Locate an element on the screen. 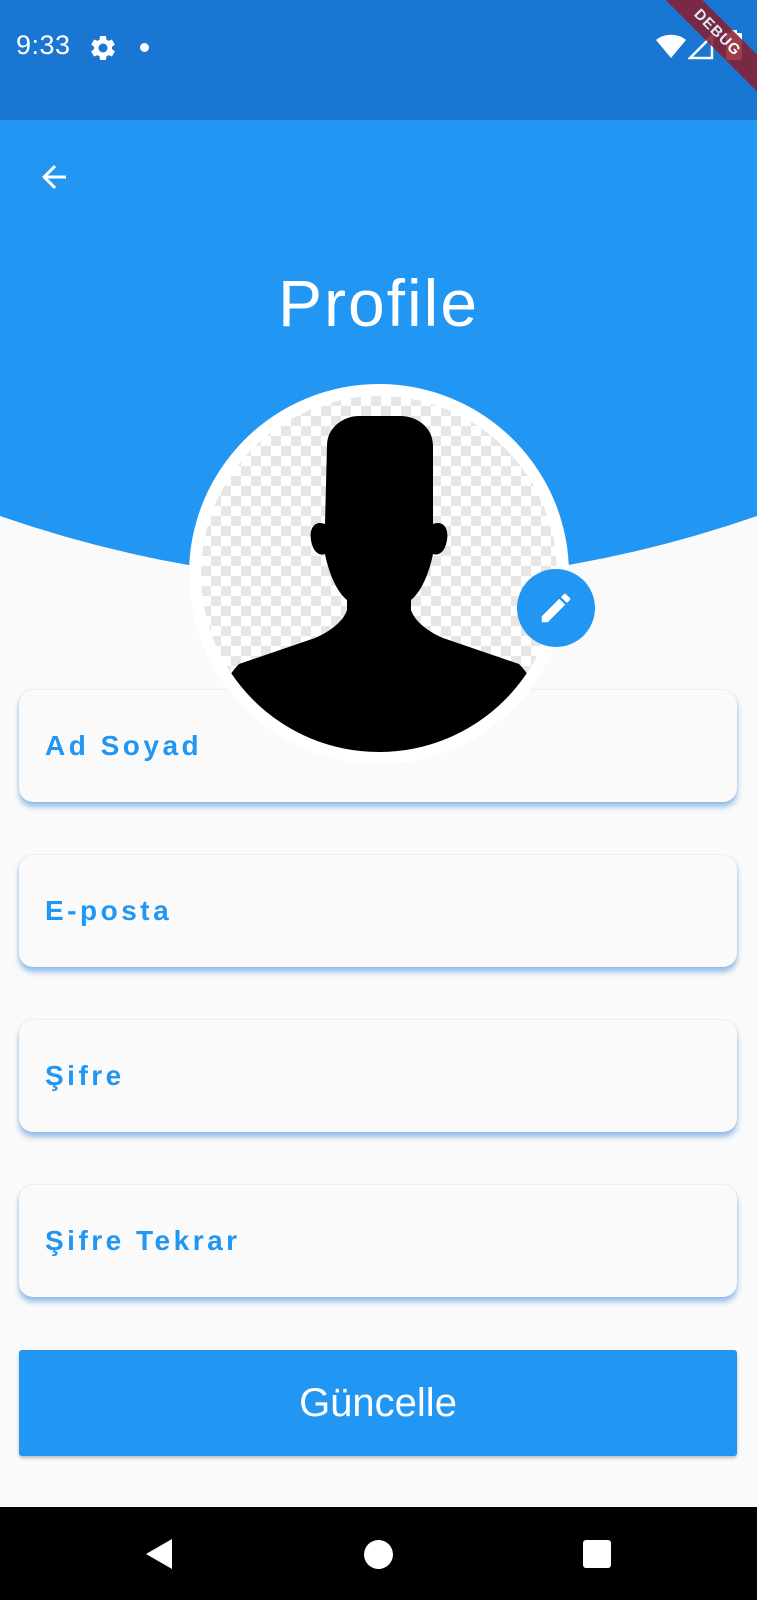 The height and width of the screenshot is (1600, 757). status-time: 9:33 is located at coordinates (43, 45).